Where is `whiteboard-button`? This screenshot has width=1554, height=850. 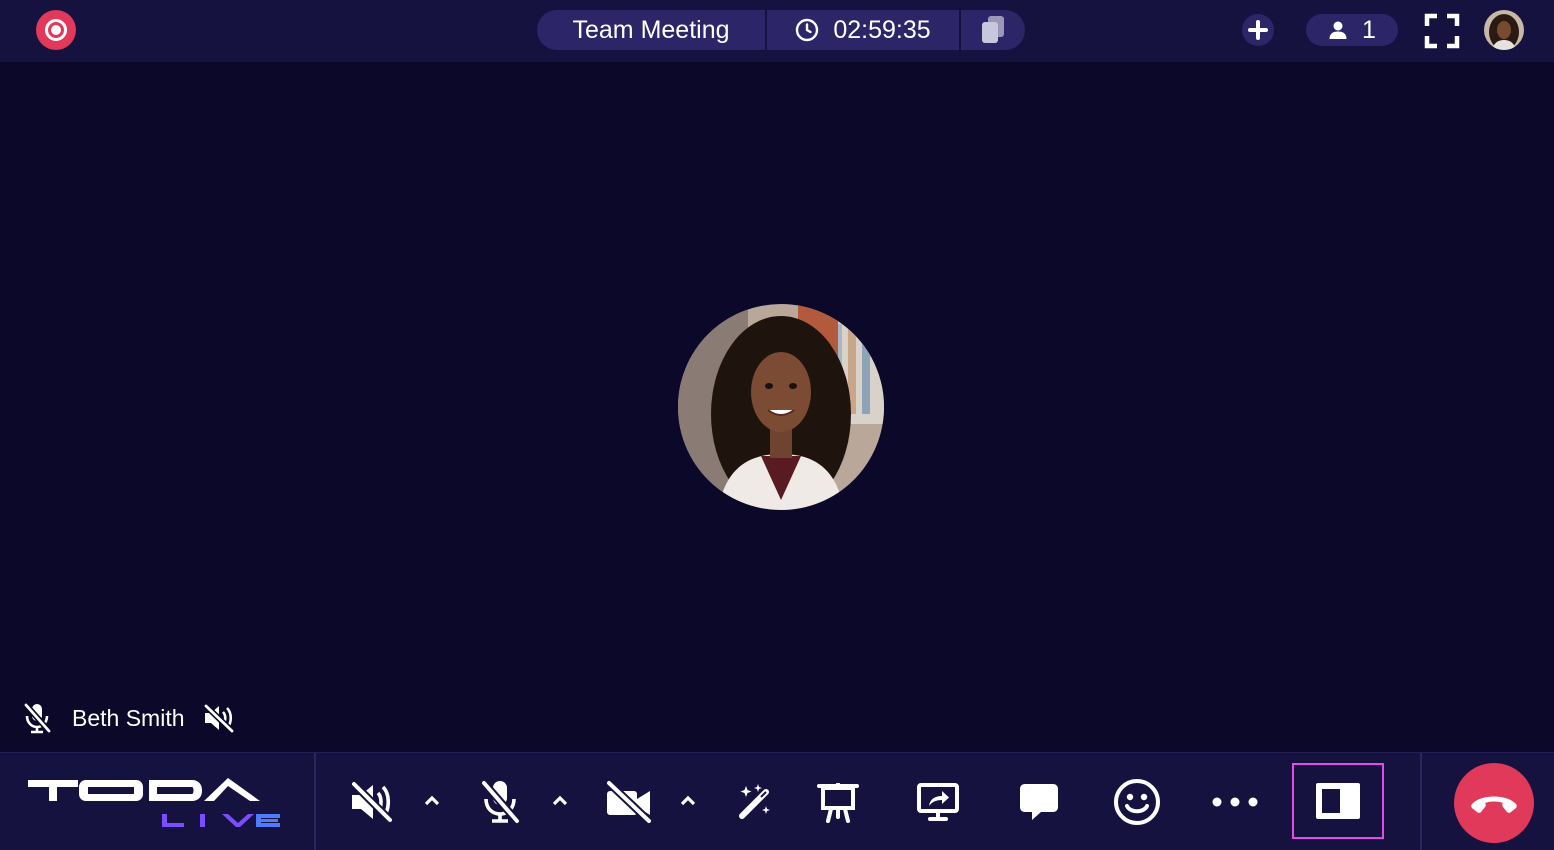
whiteboard-button is located at coordinates (838, 802).